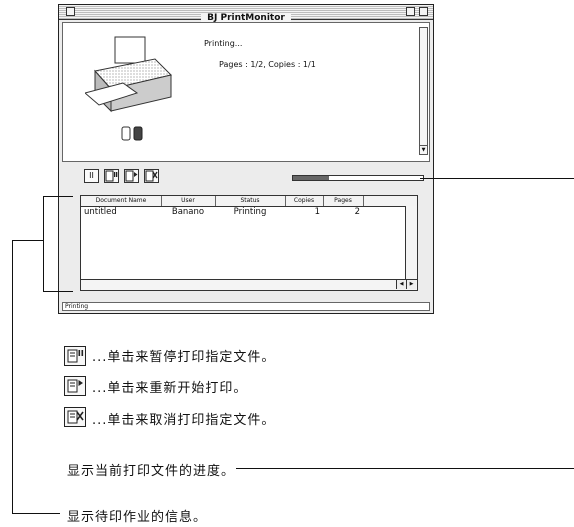  What do you see at coordinates (91, 176) in the screenshot?
I see `pause-printer-button: II` at bounding box center [91, 176].